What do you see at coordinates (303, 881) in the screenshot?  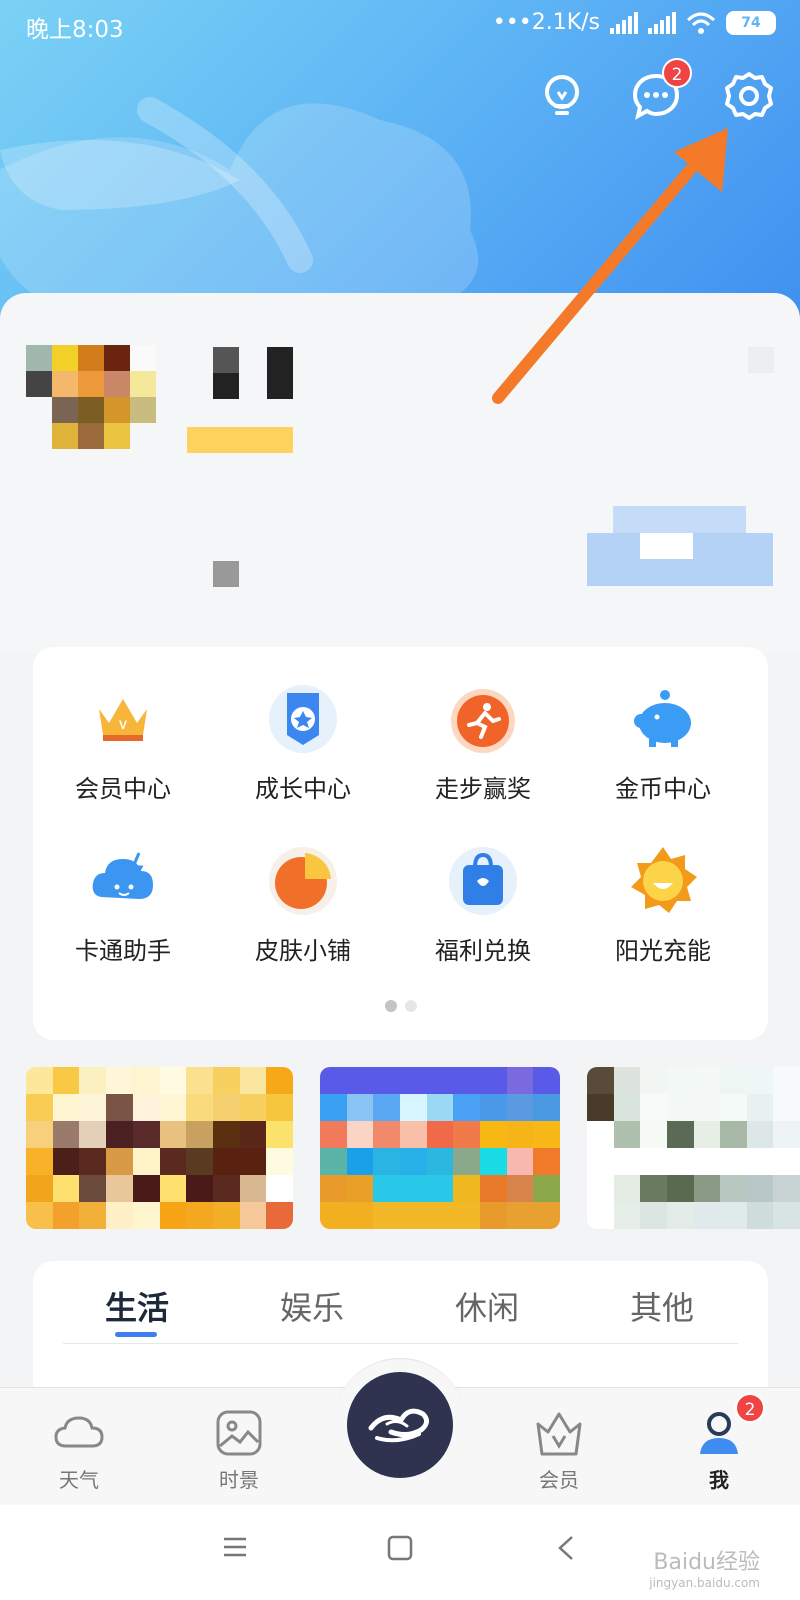 I see `pie-chart-icon` at bounding box center [303, 881].